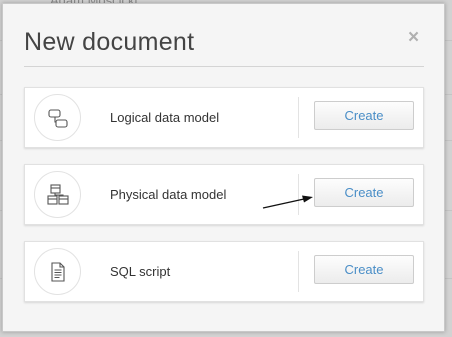 The height and width of the screenshot is (337, 452). What do you see at coordinates (413, 38) in the screenshot?
I see `close-button: ×` at bounding box center [413, 38].